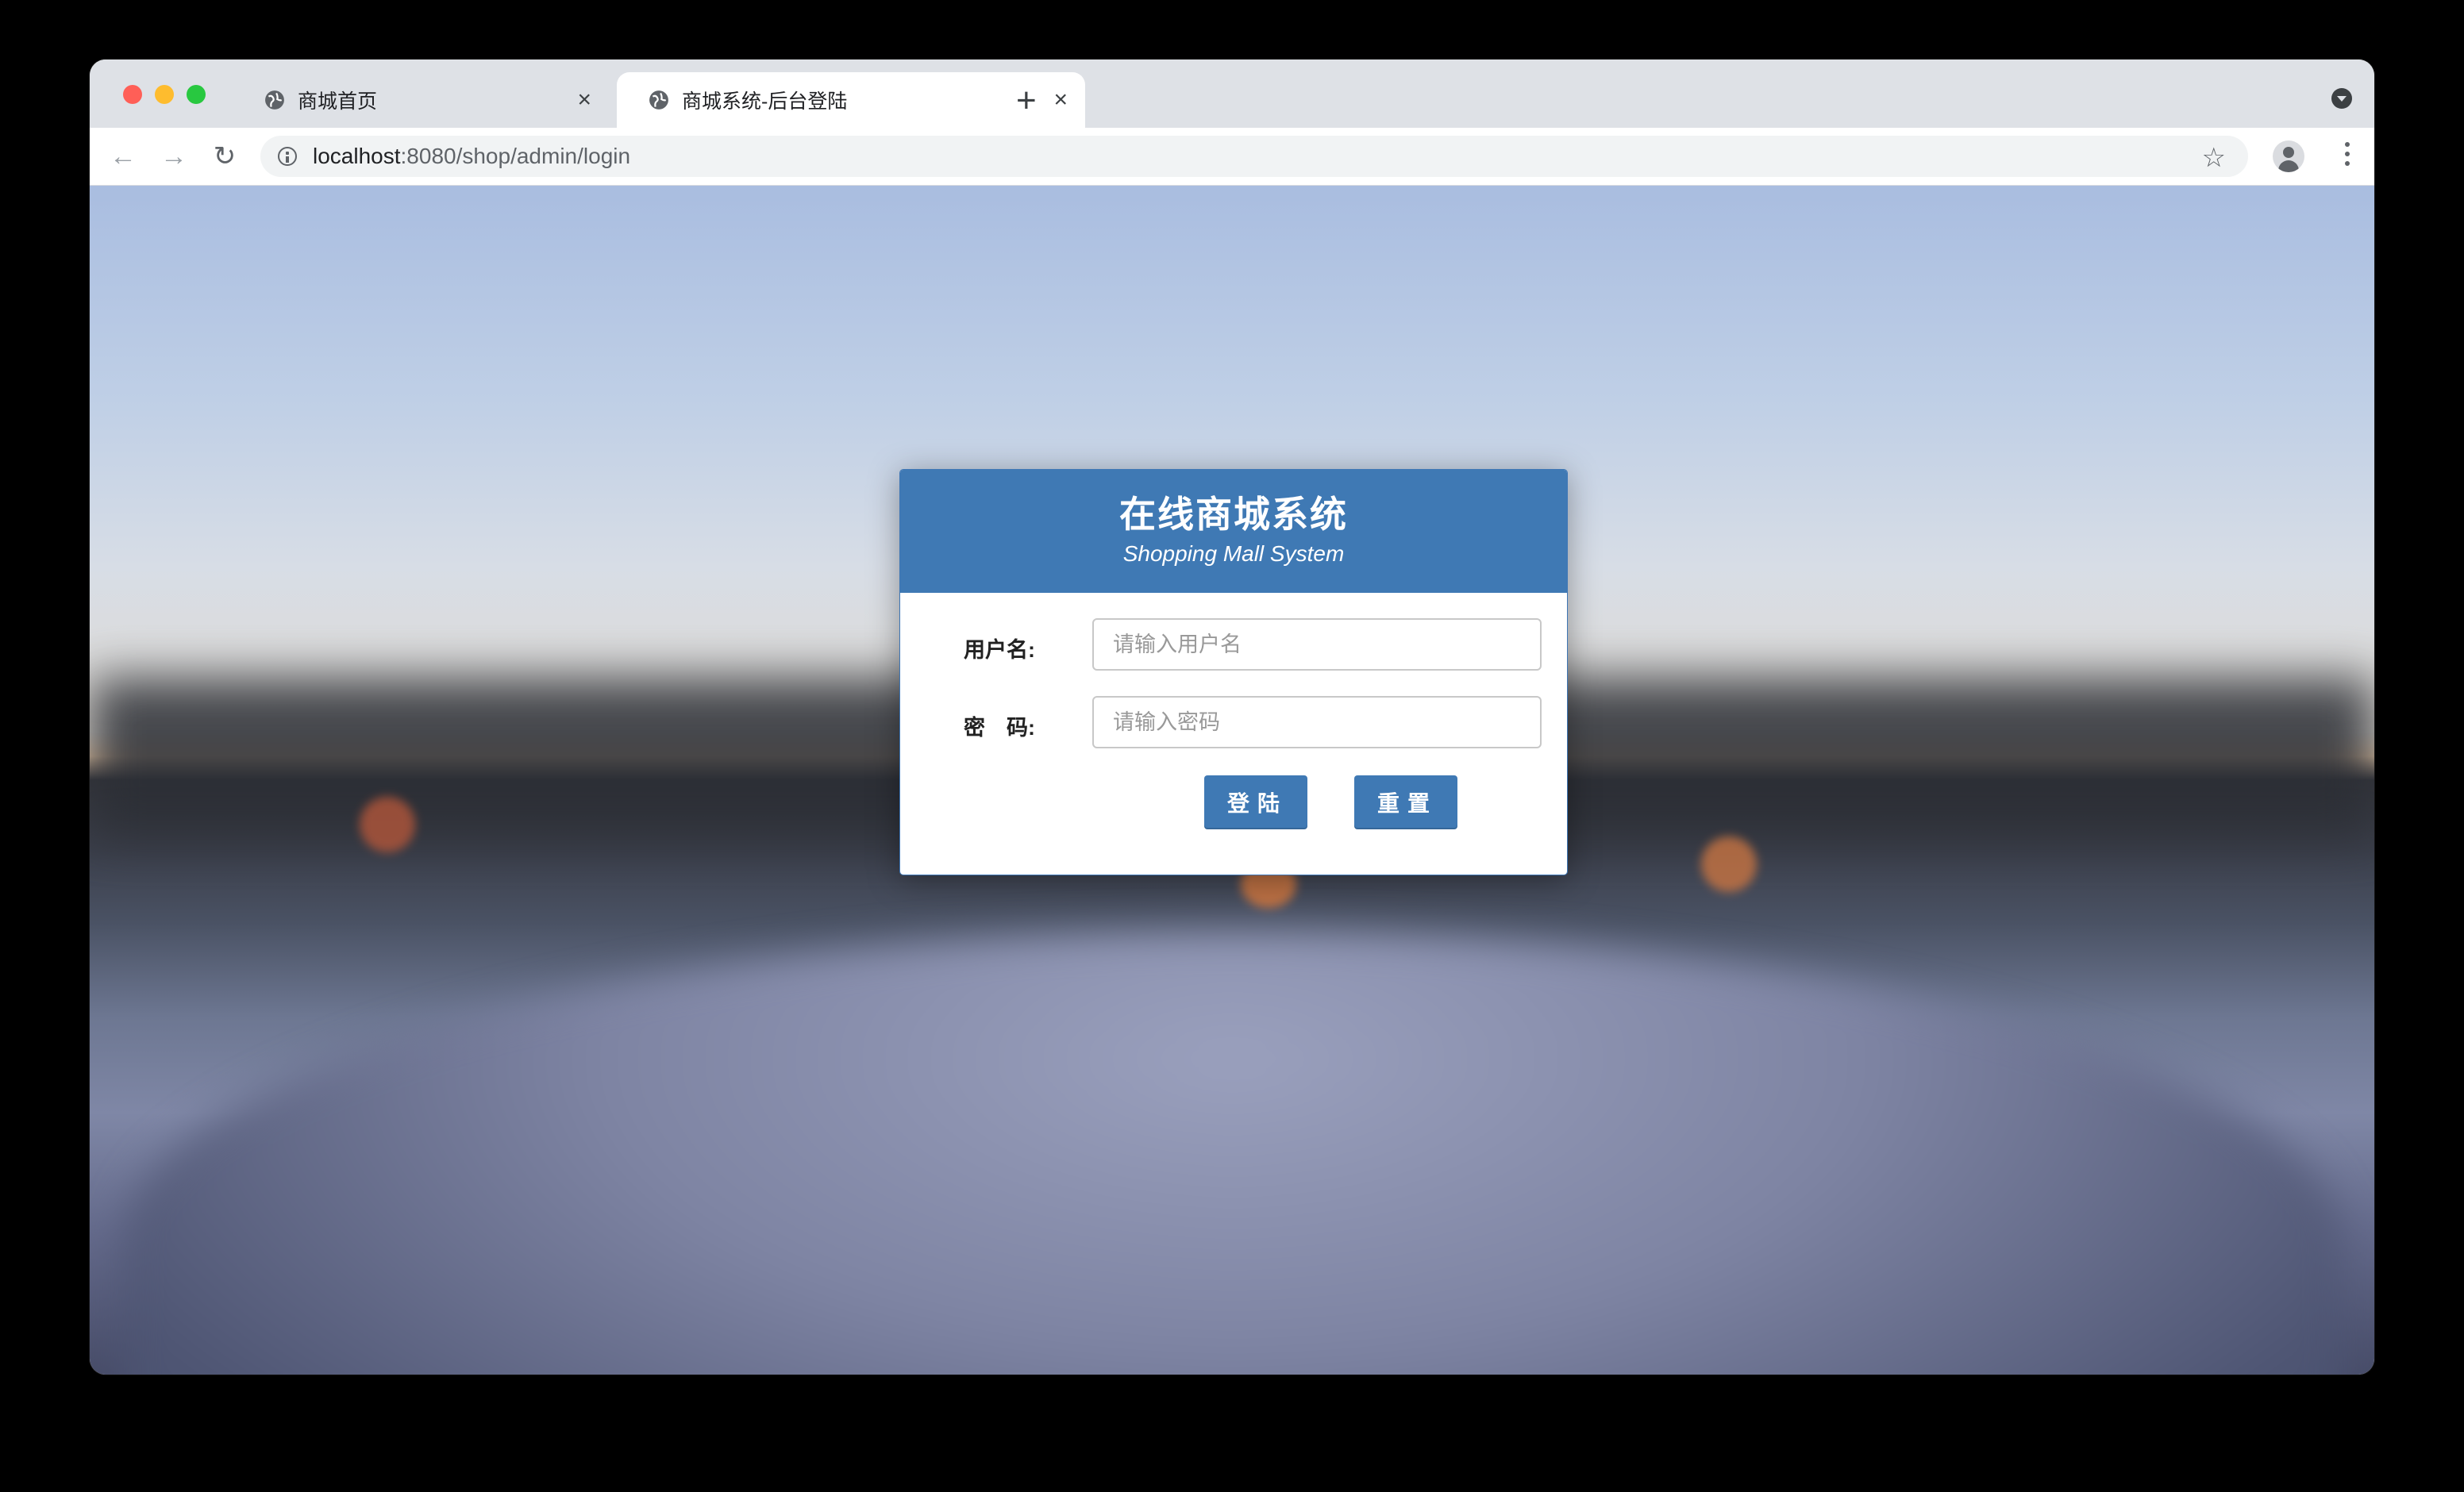 This screenshot has height=1492, width=2464. I want to click on page-subtitle: Shopping Mall System, so click(1233, 553).